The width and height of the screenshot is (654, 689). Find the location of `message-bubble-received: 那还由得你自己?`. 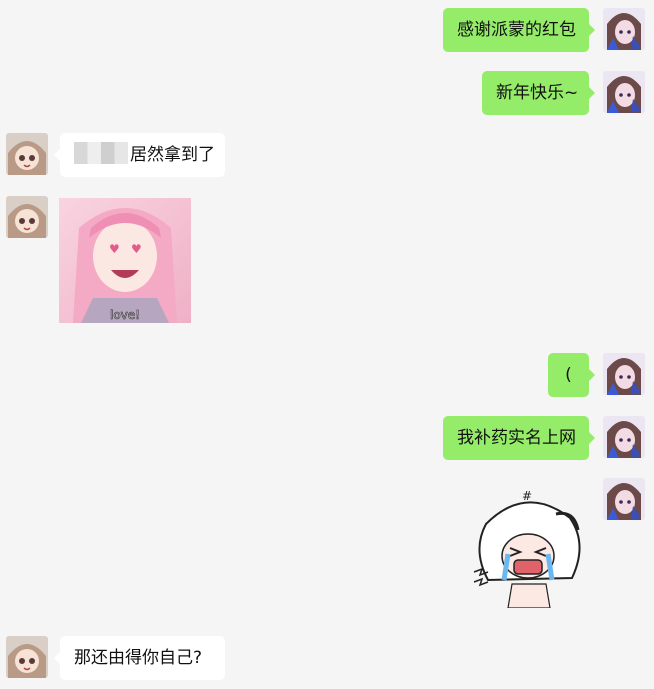

message-bubble-received: 那还由得你自己? is located at coordinates (139, 658).